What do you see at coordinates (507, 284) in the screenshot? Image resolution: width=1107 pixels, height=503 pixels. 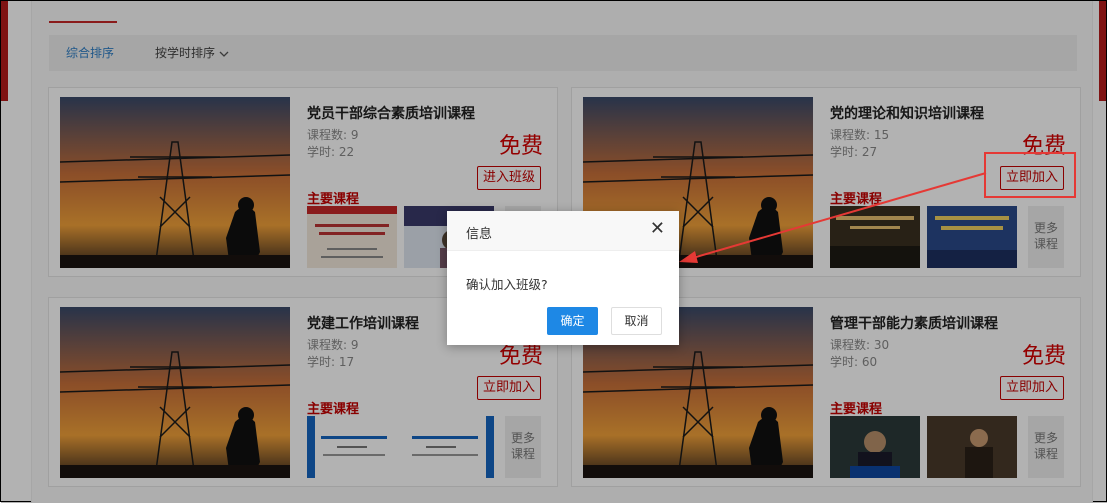 I see `dialog-message: 确认加入班级?` at bounding box center [507, 284].